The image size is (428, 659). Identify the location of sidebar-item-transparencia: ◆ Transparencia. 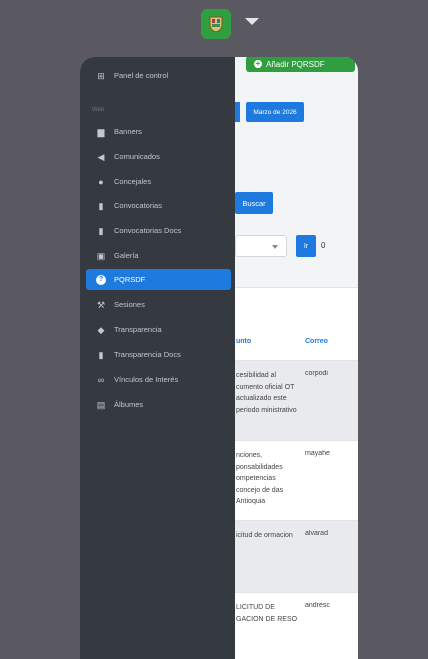
(158, 329).